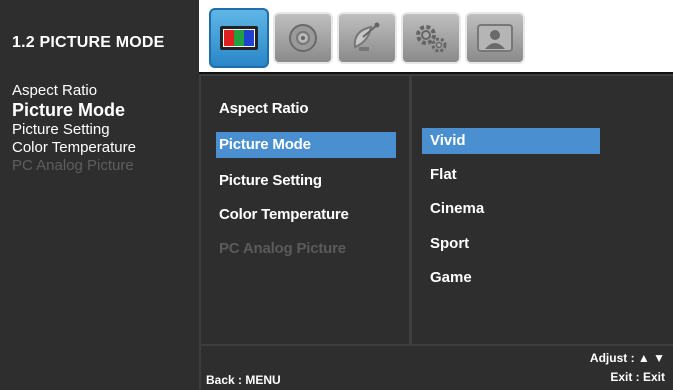 This screenshot has height=390, width=673. Describe the element at coordinates (511, 209) in the screenshot. I see `option-cinema: Cinema` at that location.